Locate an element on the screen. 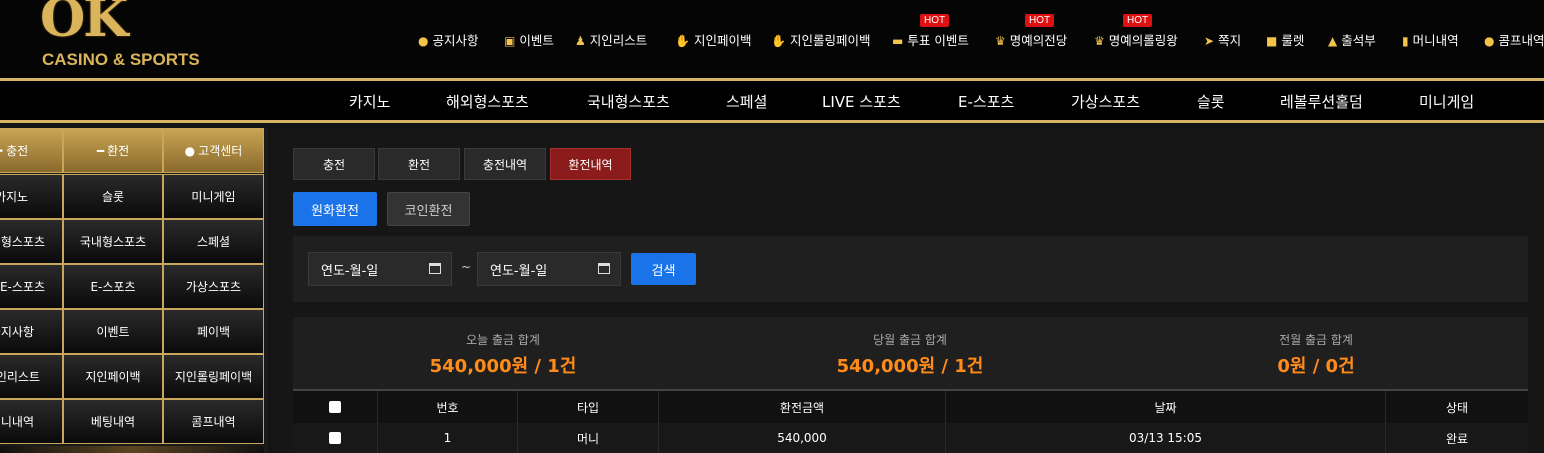 The width and height of the screenshot is (1544, 453). sidebar-overseas-sports: 해외형스포츠 is located at coordinates (31, 241).